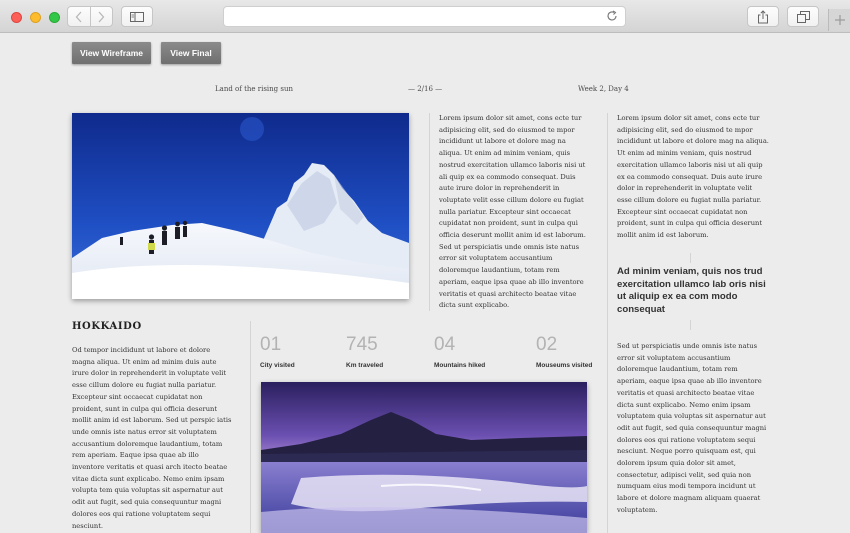 The width and height of the screenshot is (850, 533). What do you see at coordinates (547, 344) in the screenshot?
I see `stat-value: 02` at bounding box center [547, 344].